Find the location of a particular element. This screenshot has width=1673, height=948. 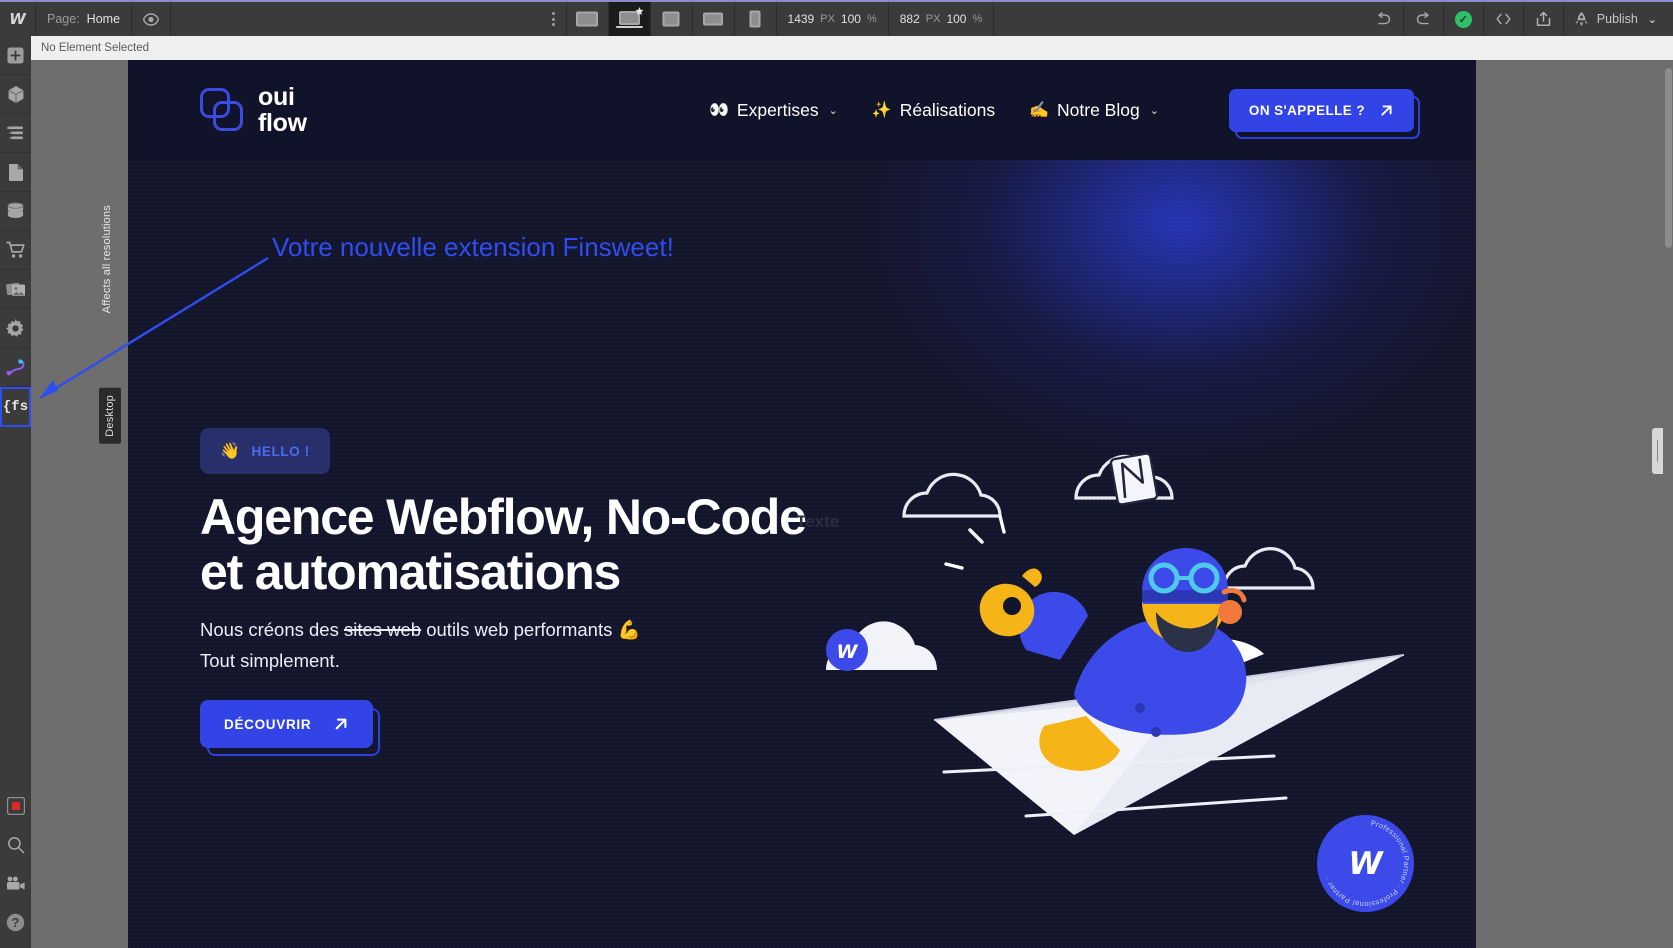

page-name: Home is located at coordinates (103, 19).